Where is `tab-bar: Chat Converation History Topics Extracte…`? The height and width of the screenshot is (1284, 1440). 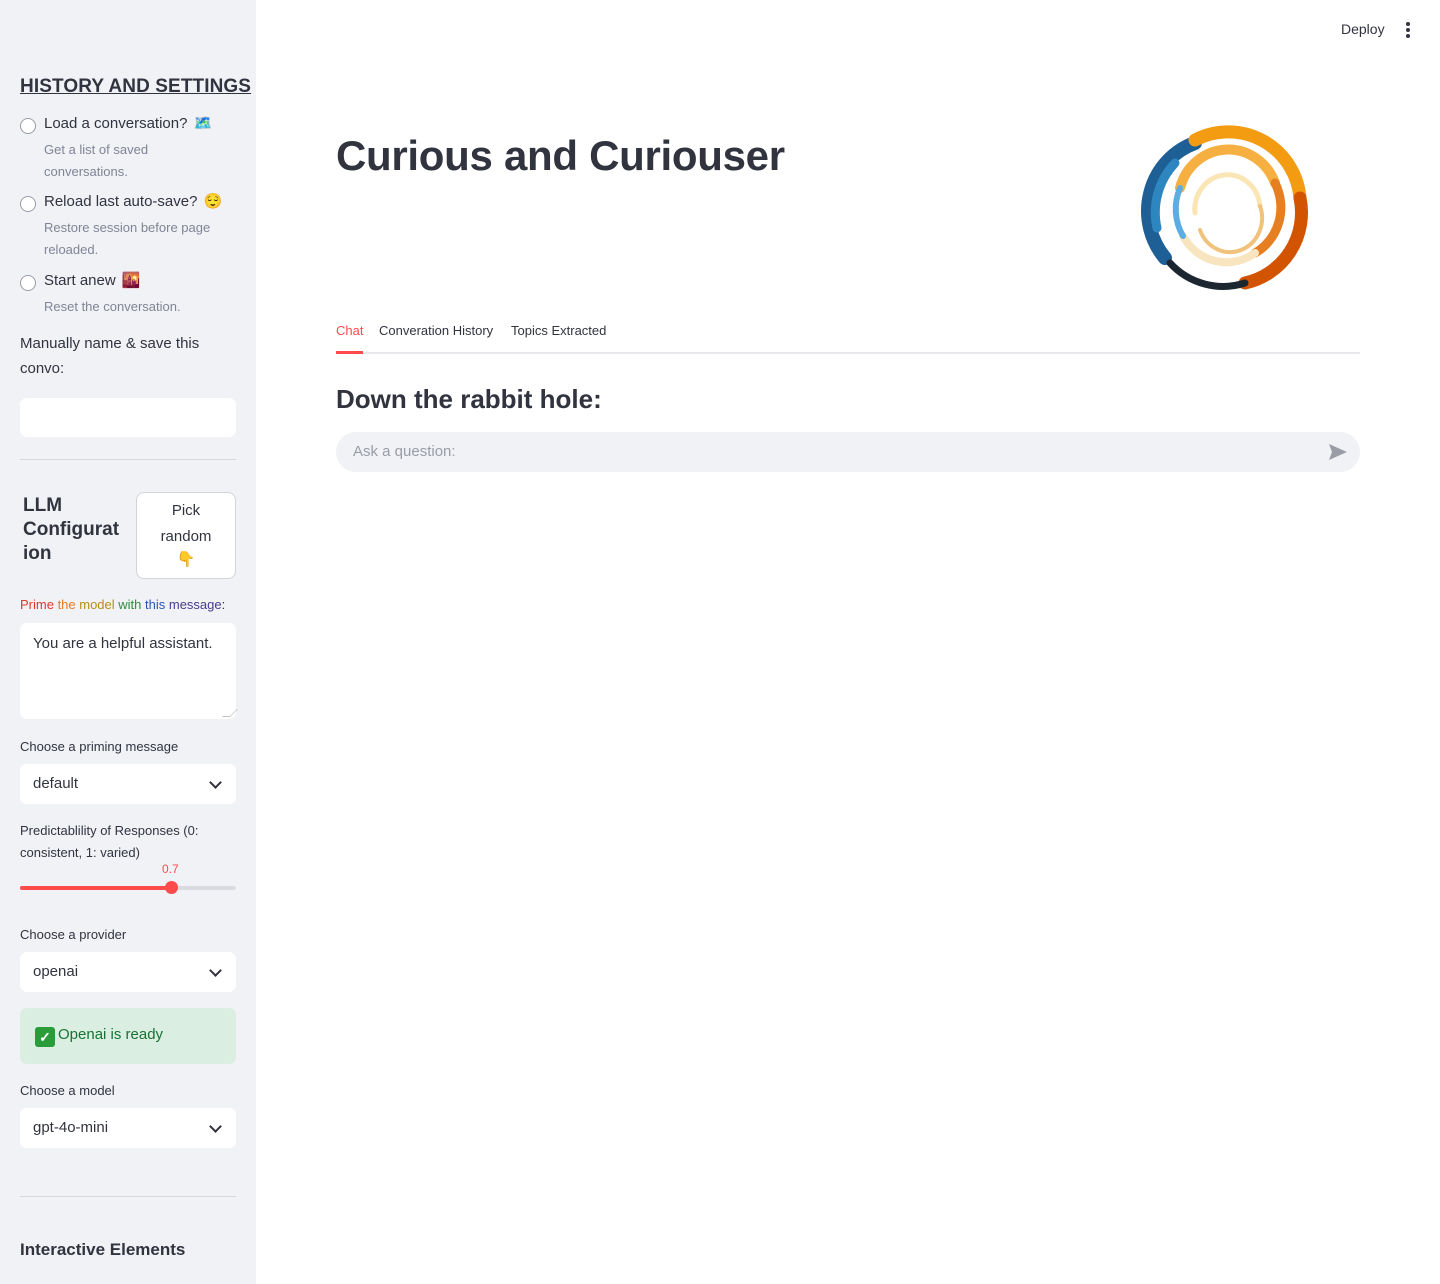 tab-bar: Chat Converation History Topics Extracte… is located at coordinates (848, 338).